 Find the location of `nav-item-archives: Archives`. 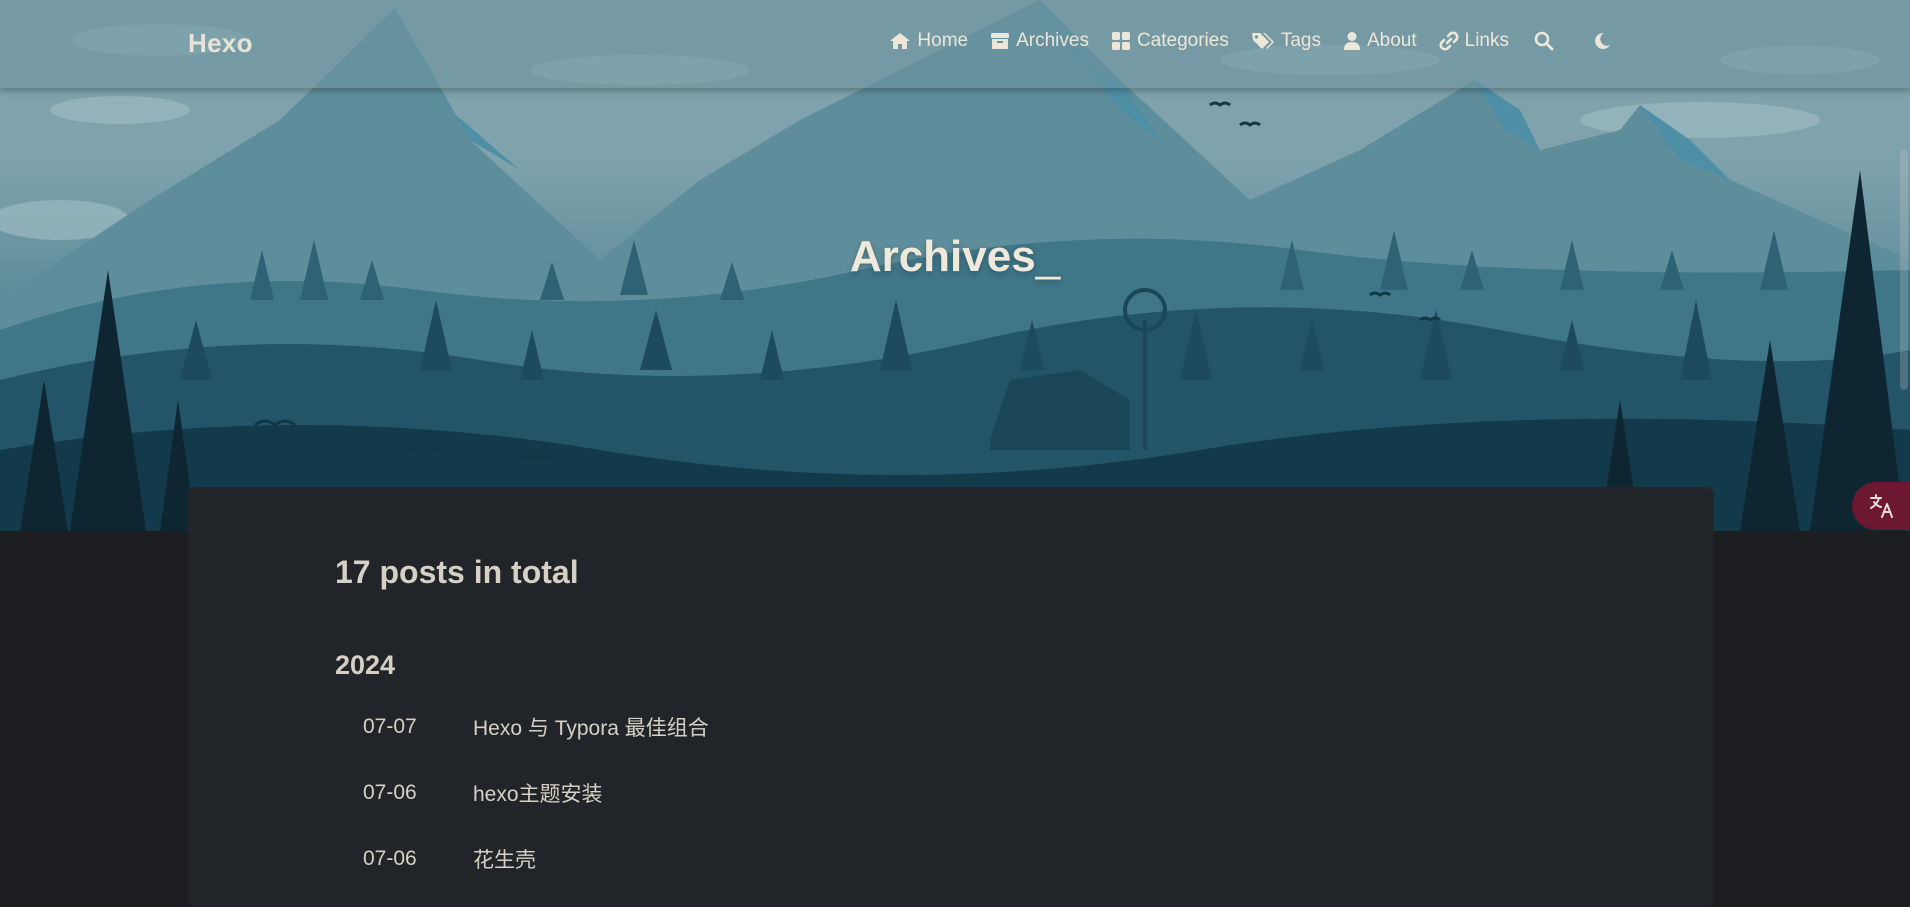

nav-item-archives: Archives is located at coordinates (1039, 41).